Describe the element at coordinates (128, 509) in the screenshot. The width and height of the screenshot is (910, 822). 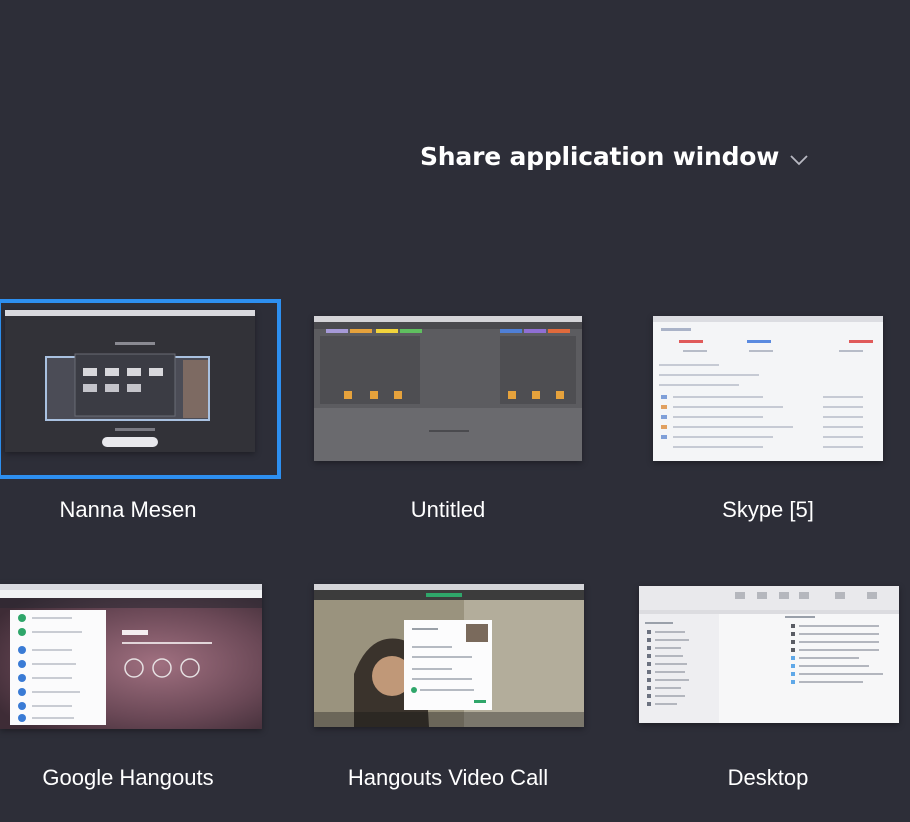
I see `window-label: Nanna Mesen` at that location.